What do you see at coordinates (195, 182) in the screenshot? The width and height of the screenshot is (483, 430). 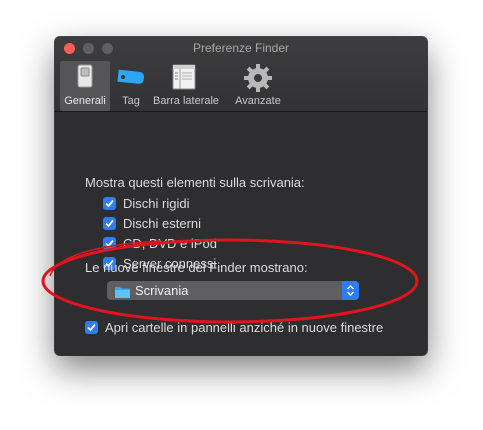 I see `desktop-items-heading: Mostra questi elementi sulla scrivania:` at bounding box center [195, 182].